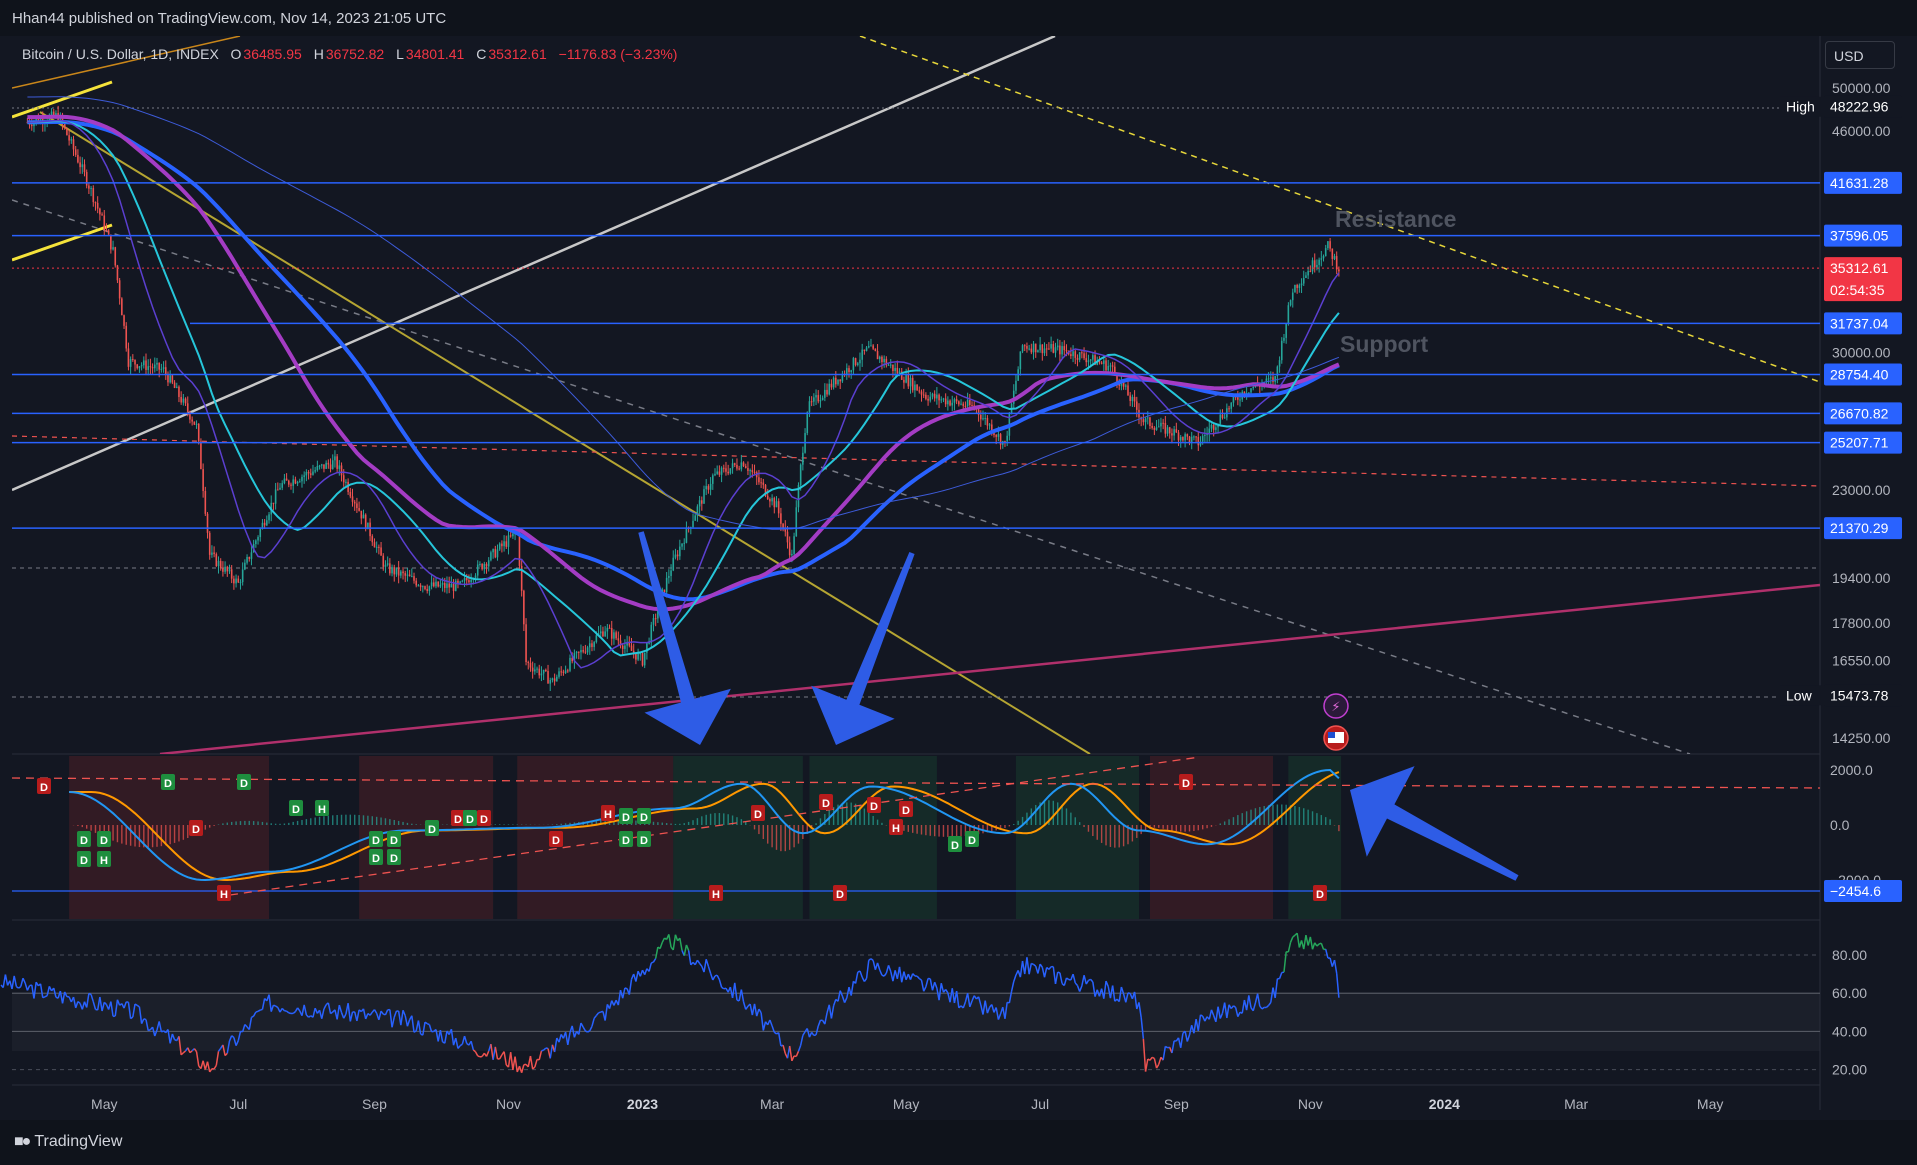 Image resolution: width=1917 pixels, height=1165 pixels. What do you see at coordinates (618, 54) in the screenshot?
I see `change-value: −1176.83 (−3.23%)` at bounding box center [618, 54].